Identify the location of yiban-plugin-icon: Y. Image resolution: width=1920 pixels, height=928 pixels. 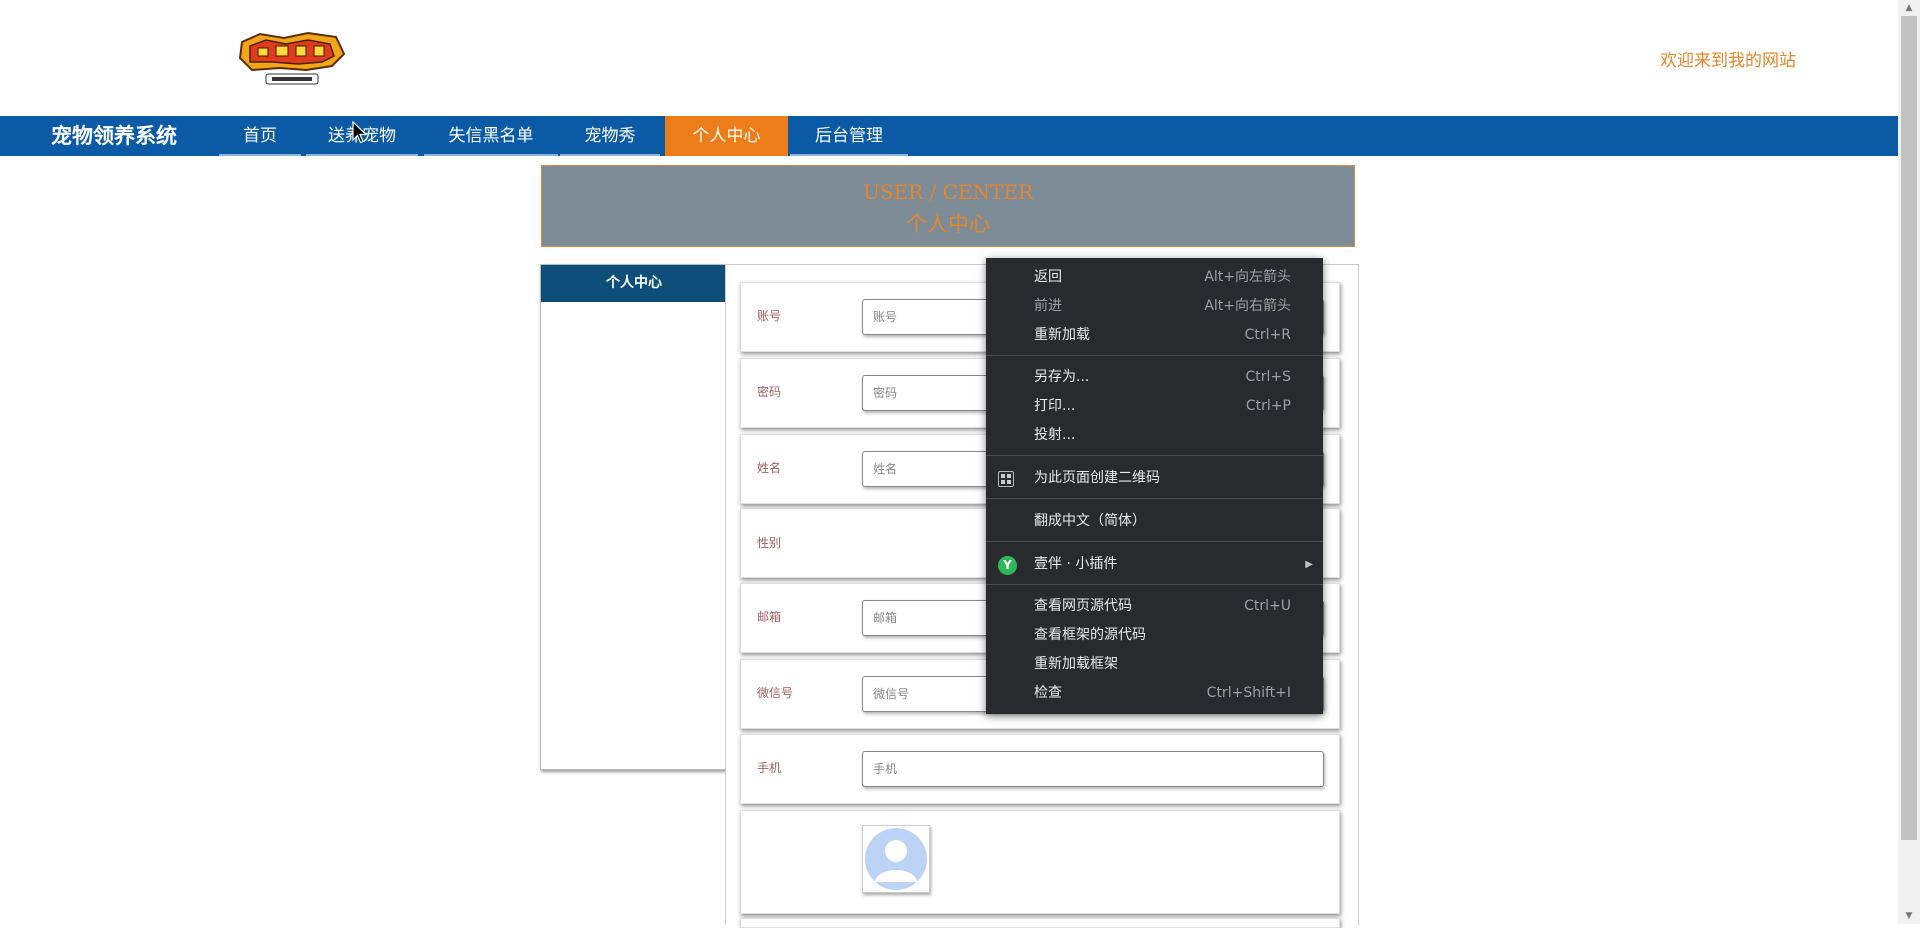
(1007, 565).